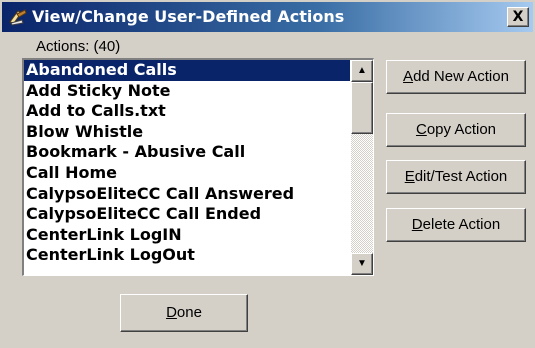 This screenshot has height=348, width=535. I want to click on list-item: CalypsoEliteCC Call Ended, so click(187, 214).